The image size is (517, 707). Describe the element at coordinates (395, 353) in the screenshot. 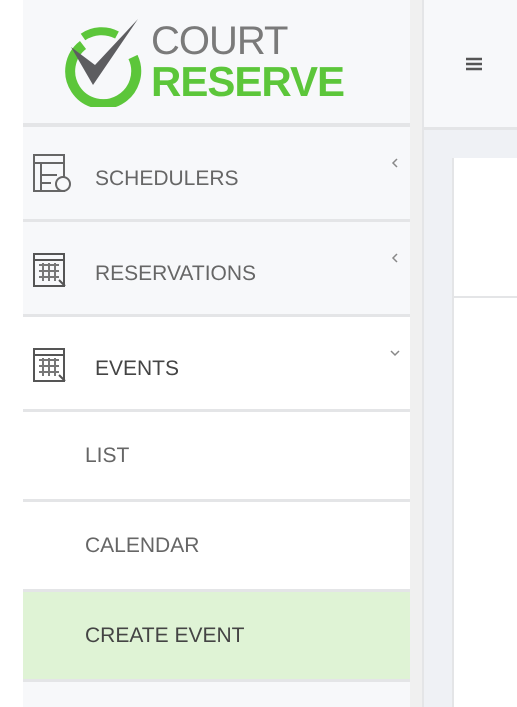

I see `chevron-down-icon` at that location.